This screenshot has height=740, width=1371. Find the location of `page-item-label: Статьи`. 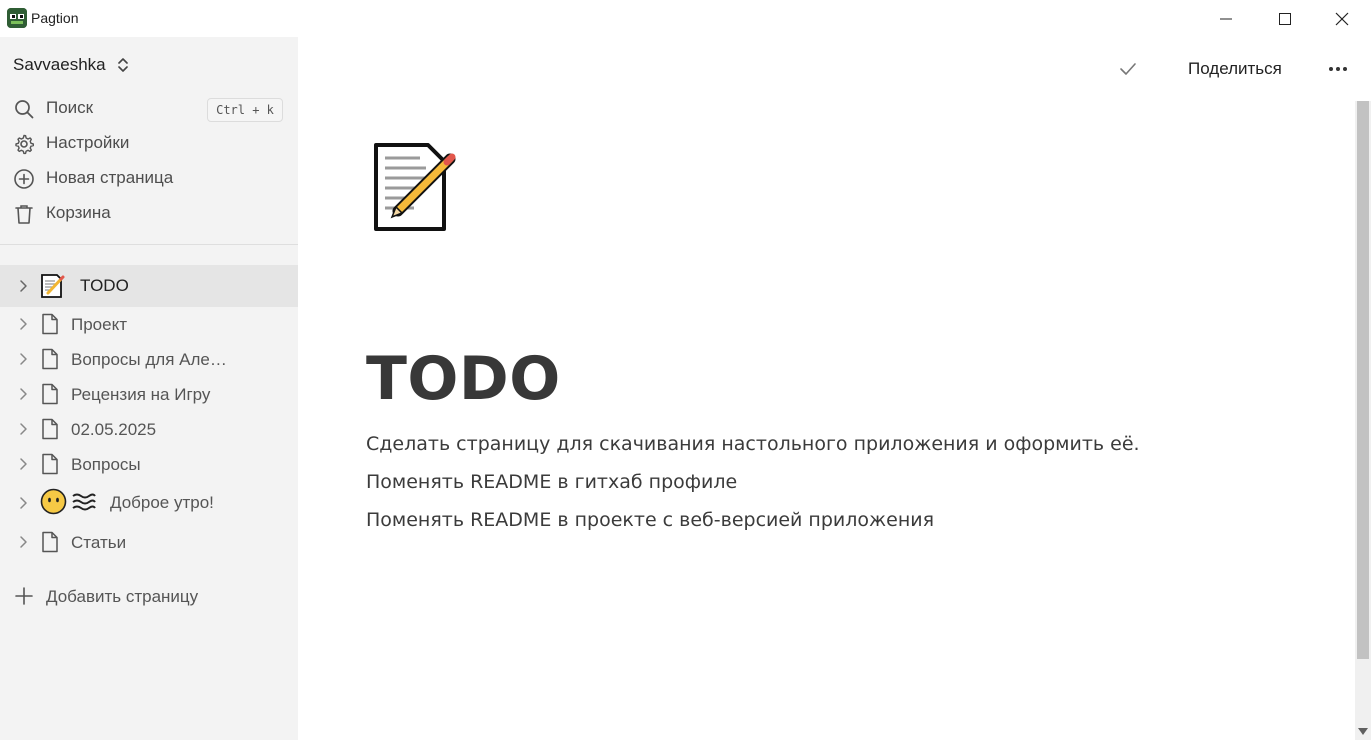

page-item-label: Статьи is located at coordinates (99, 542).